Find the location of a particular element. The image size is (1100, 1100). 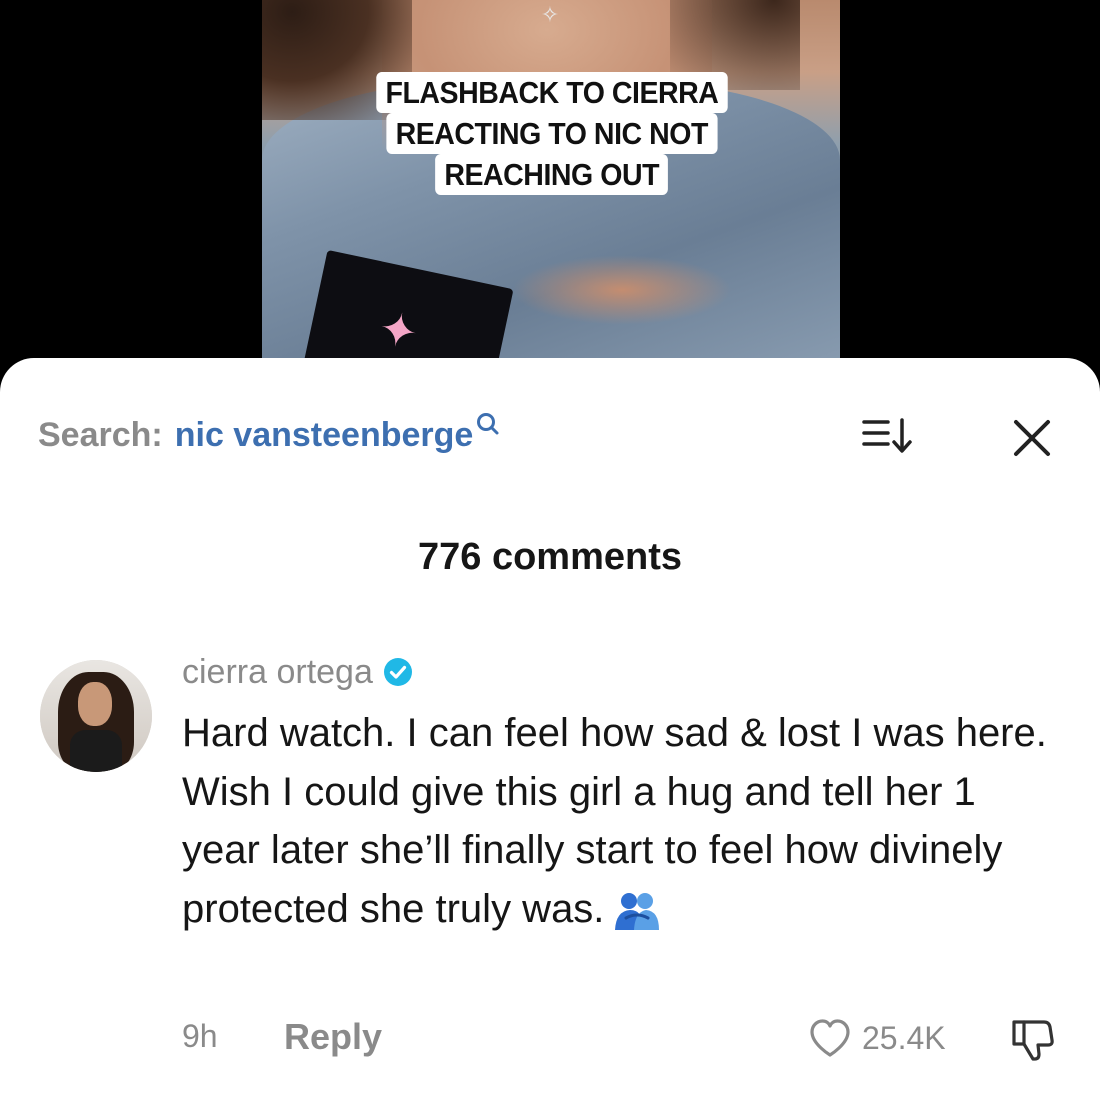

reply-button: Reply is located at coordinates (333, 1037).